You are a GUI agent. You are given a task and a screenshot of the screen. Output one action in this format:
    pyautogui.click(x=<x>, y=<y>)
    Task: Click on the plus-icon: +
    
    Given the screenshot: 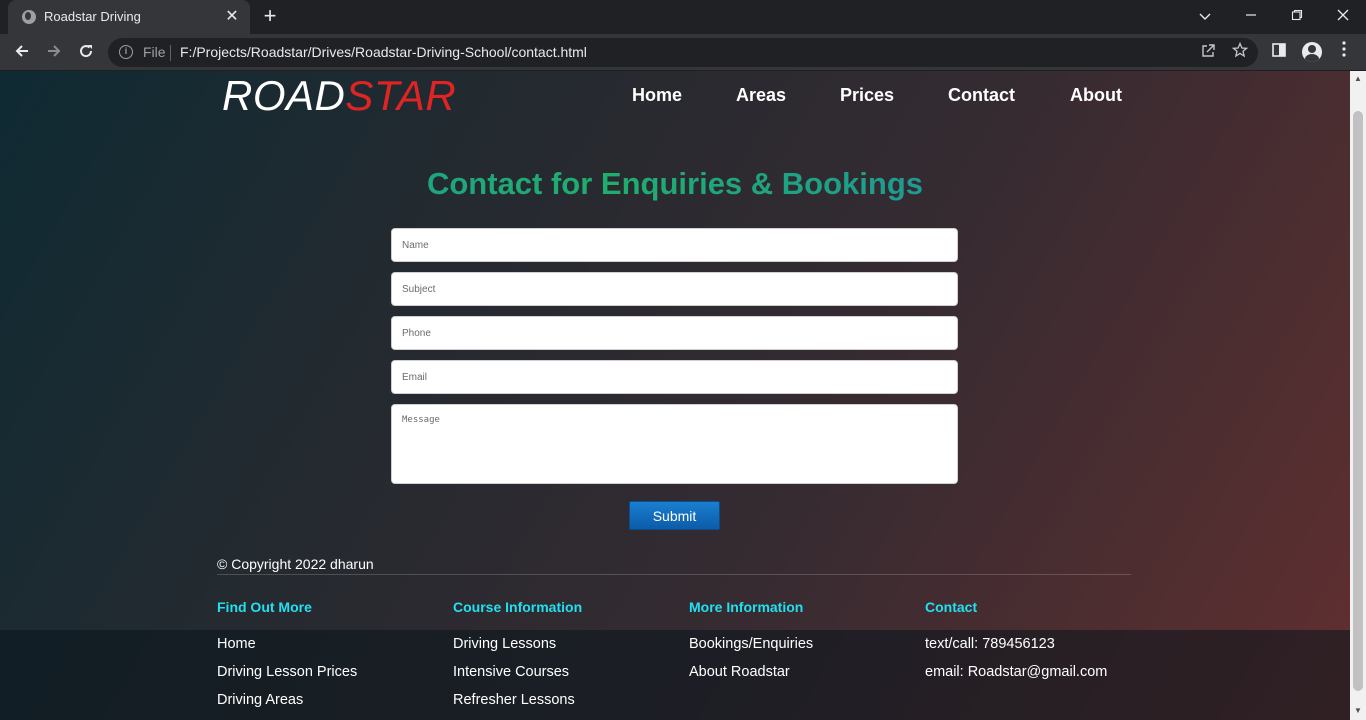 What is the action you would take?
    pyautogui.click(x=270, y=17)
    